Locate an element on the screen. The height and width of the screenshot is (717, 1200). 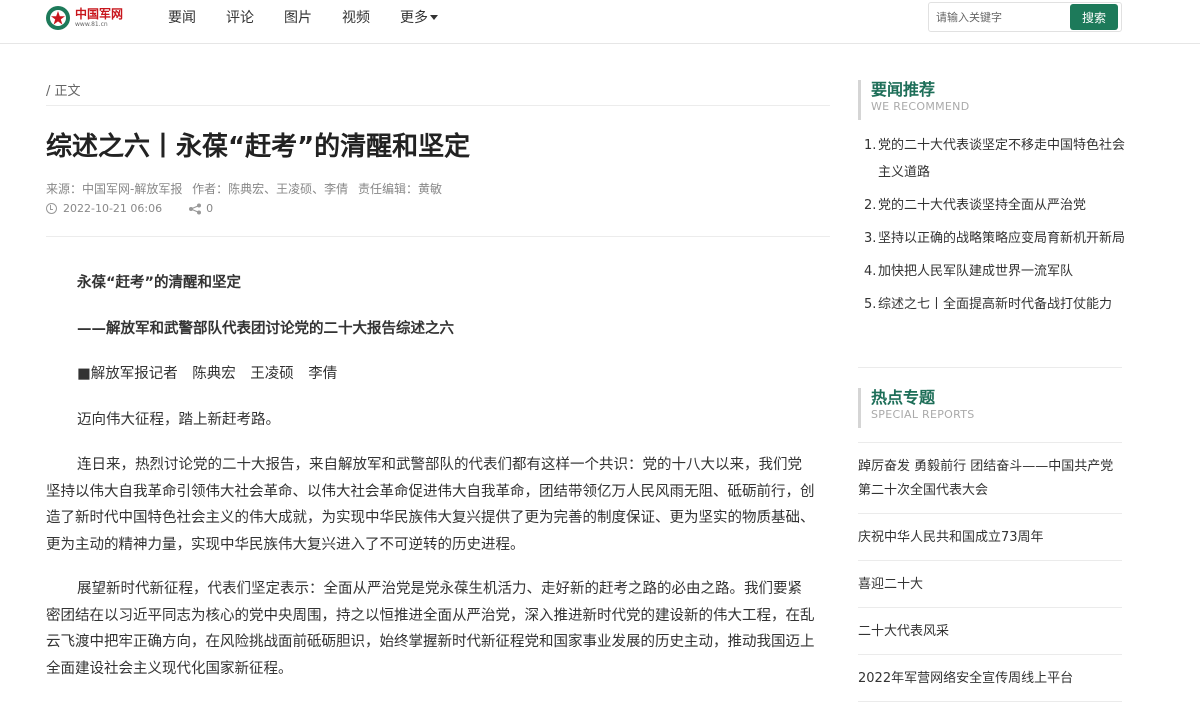
list-item: 4. 加快把人民军队建成世界一流军队 is located at coordinates (995, 271).